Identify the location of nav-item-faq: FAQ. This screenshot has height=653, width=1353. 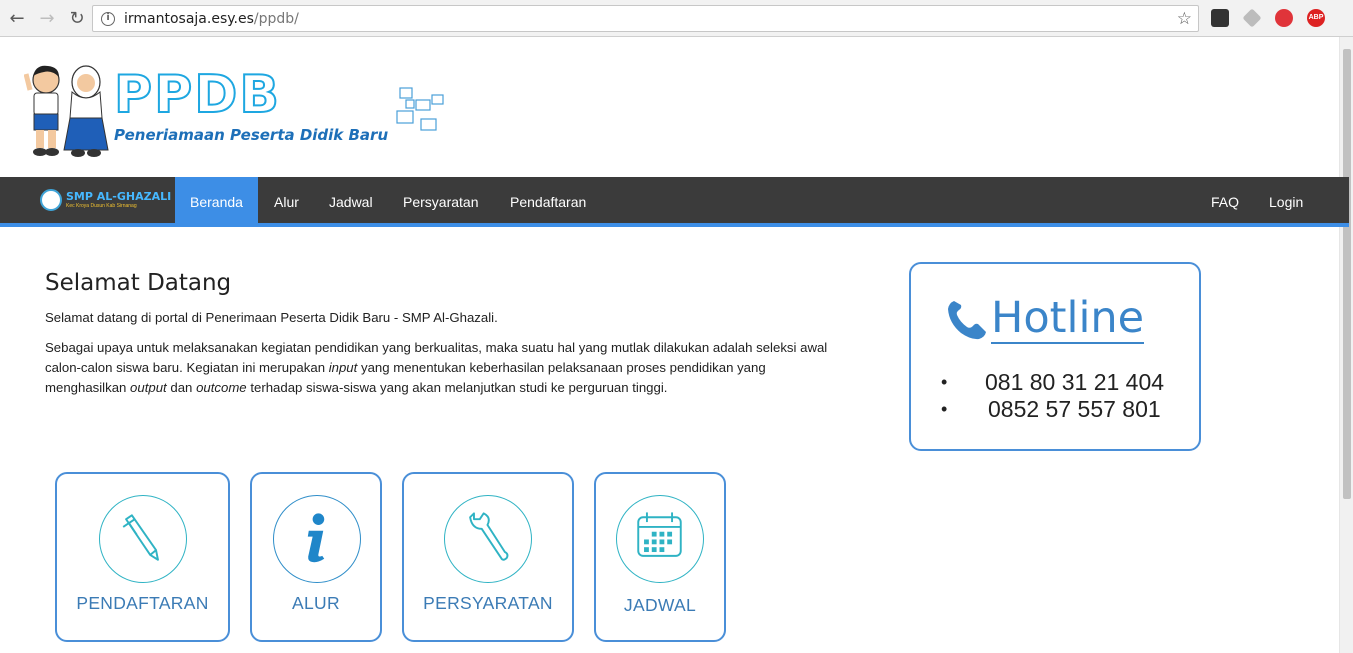
(1225, 202).